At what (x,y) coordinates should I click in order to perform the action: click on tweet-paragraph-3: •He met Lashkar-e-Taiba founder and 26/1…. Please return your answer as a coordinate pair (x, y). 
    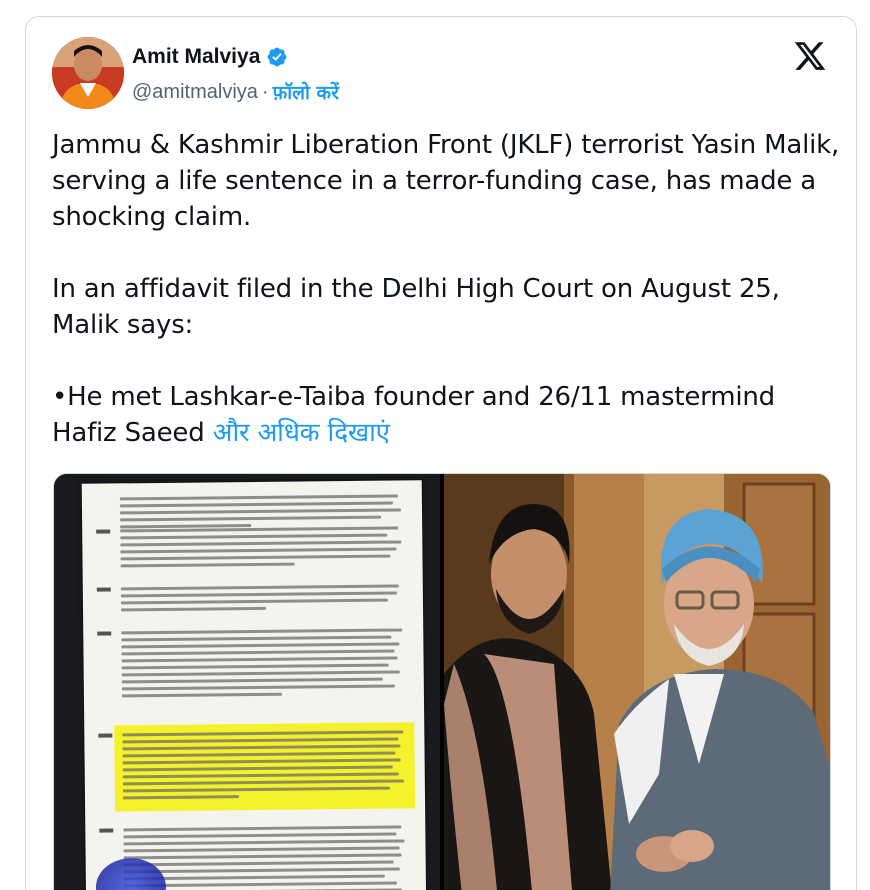
    Looking at the image, I should click on (447, 415).